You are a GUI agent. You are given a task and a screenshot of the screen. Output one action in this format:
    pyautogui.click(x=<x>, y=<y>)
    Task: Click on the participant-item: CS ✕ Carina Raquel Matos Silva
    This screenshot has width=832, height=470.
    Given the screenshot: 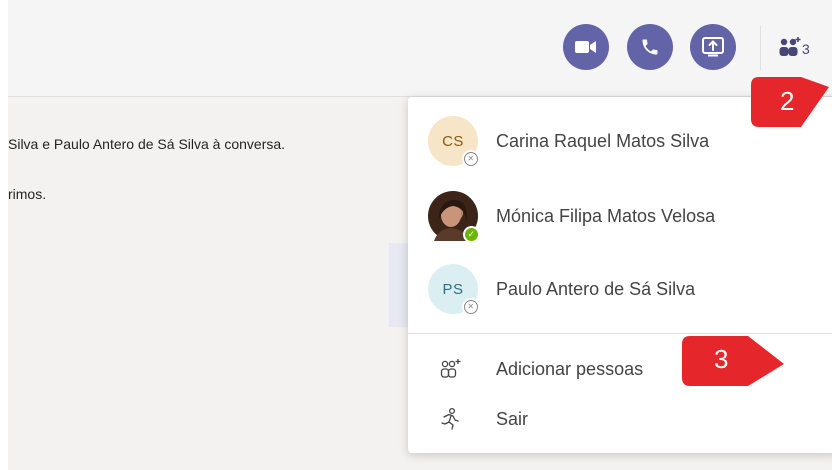 What is the action you would take?
    pyautogui.click(x=568, y=141)
    